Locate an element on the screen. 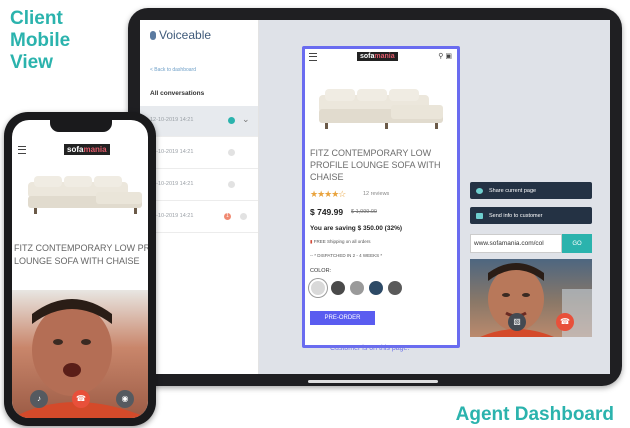 The image size is (630, 428). rating-stars: ★★★★☆ is located at coordinates (328, 194).